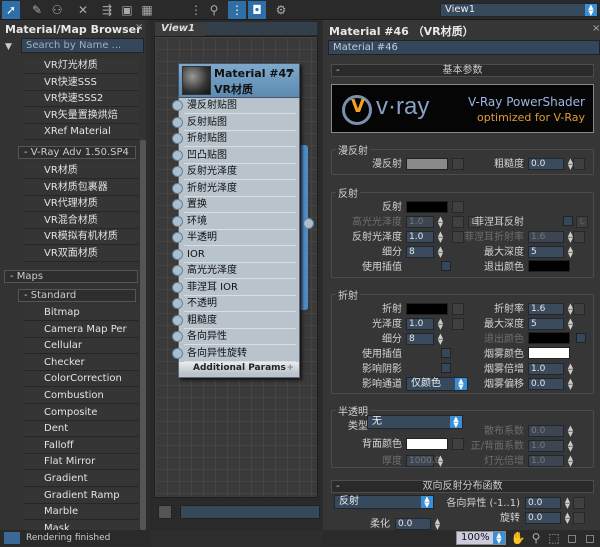 The height and width of the screenshot is (547, 600). What do you see at coordinates (549, 353) in the screenshot?
I see `fog-color` at bounding box center [549, 353].